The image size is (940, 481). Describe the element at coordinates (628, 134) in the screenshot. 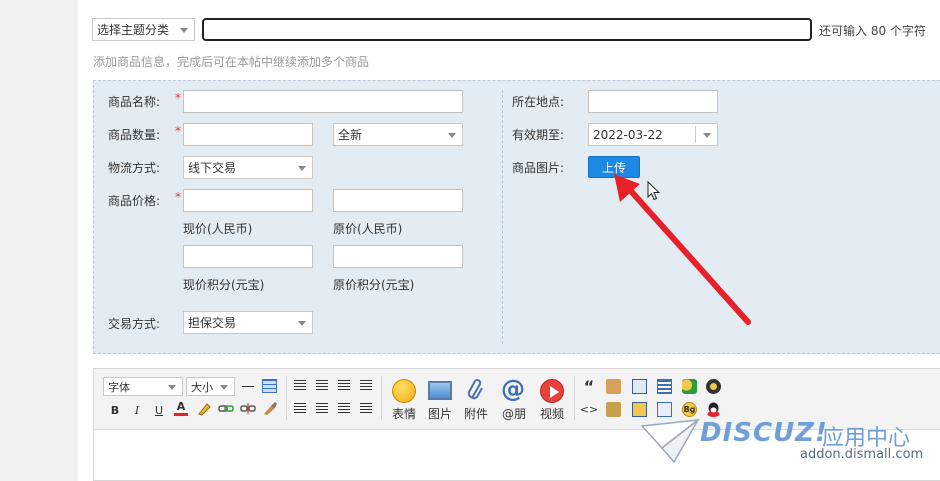

I see `expiry-date-value: 2022-03-22` at that location.